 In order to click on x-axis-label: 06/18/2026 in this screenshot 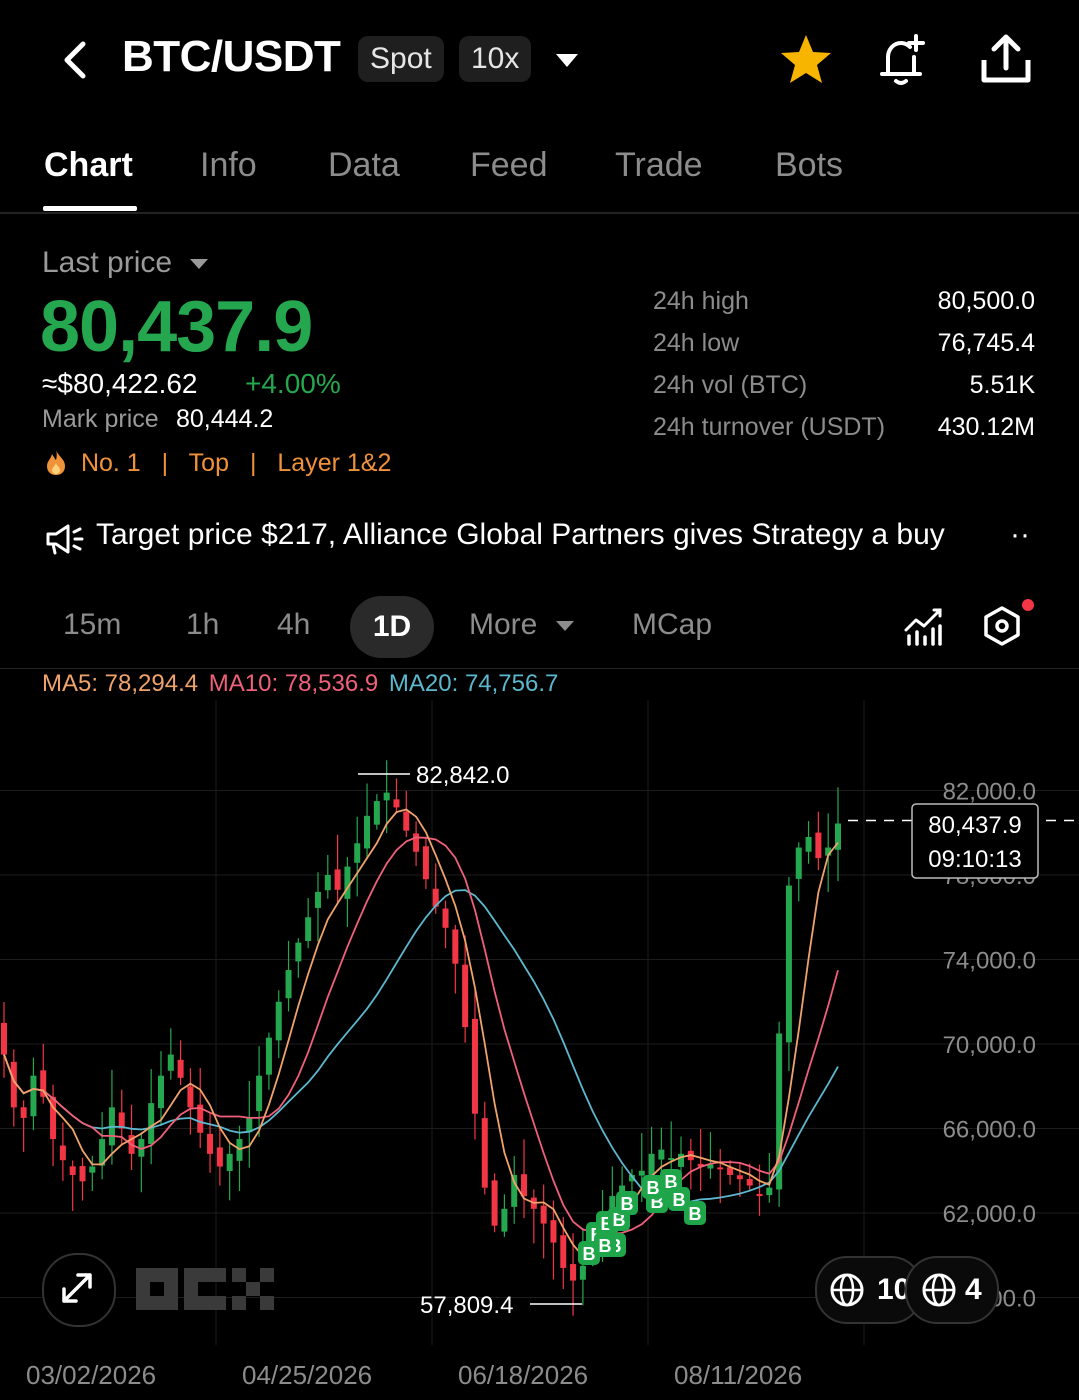, I will do `click(523, 1375)`.